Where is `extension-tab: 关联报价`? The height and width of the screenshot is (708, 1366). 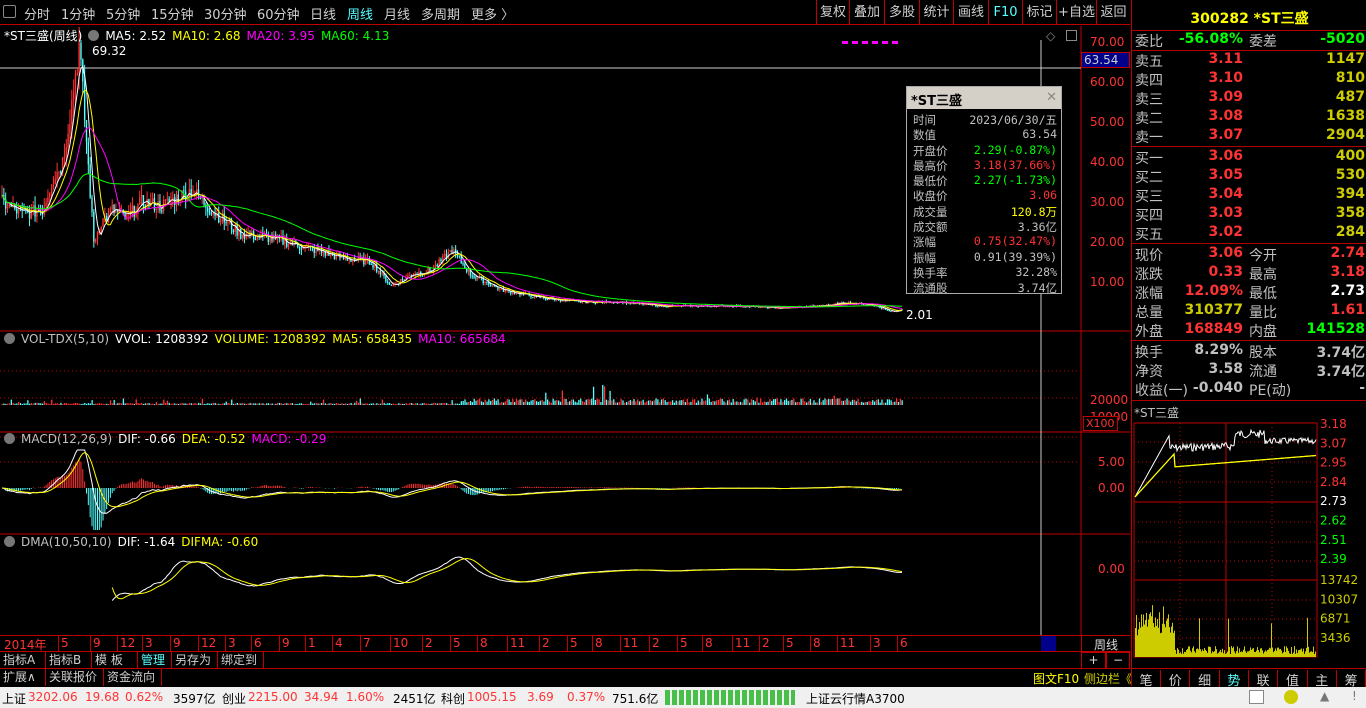 extension-tab: 关联报价 is located at coordinates (75, 677).